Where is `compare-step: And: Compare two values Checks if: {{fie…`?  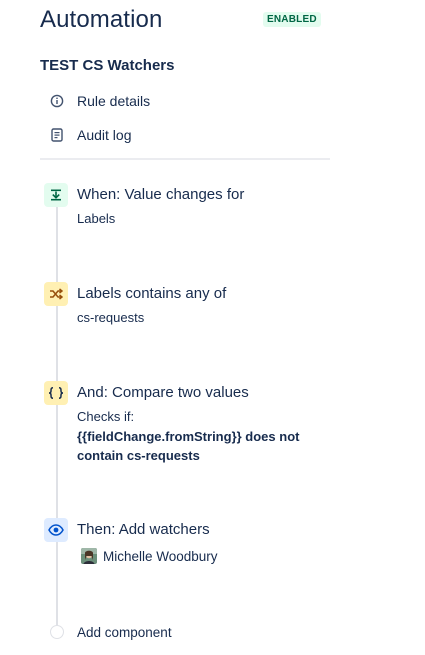
compare-step: And: Compare two values Checks if: {{fie… is located at coordinates (194, 426).